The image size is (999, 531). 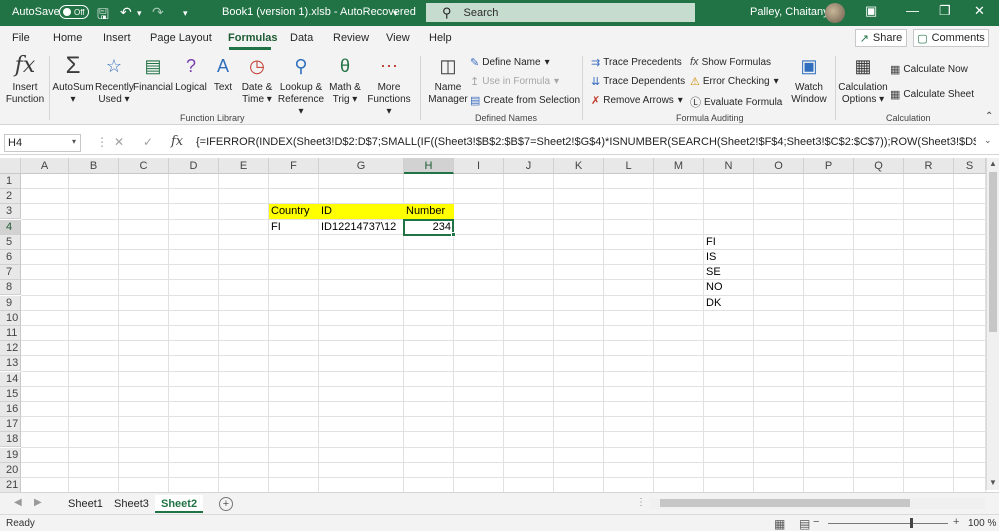 What do you see at coordinates (970, 166) in the screenshot?
I see `column-header-s: S` at bounding box center [970, 166].